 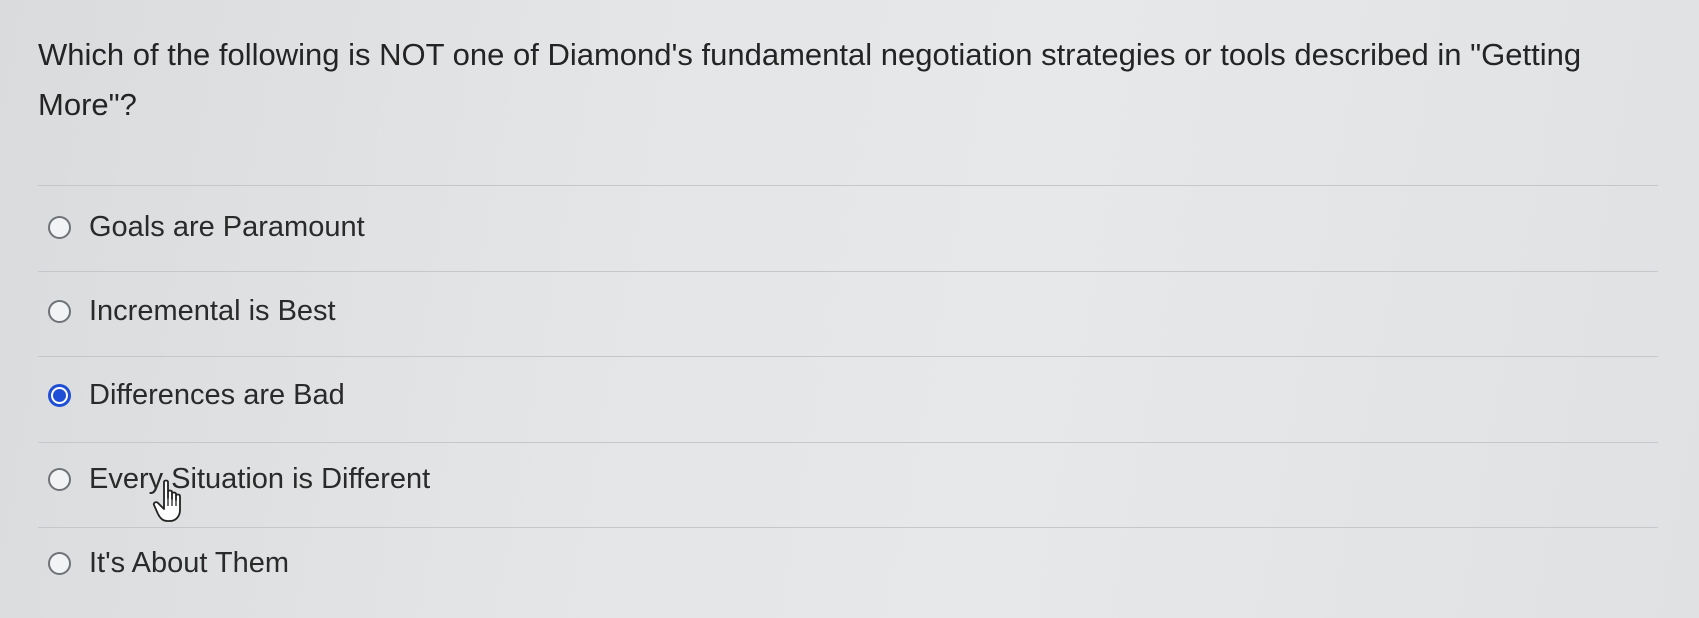 What do you see at coordinates (260, 478) in the screenshot?
I see `option-label: Every Situation is Different` at bounding box center [260, 478].